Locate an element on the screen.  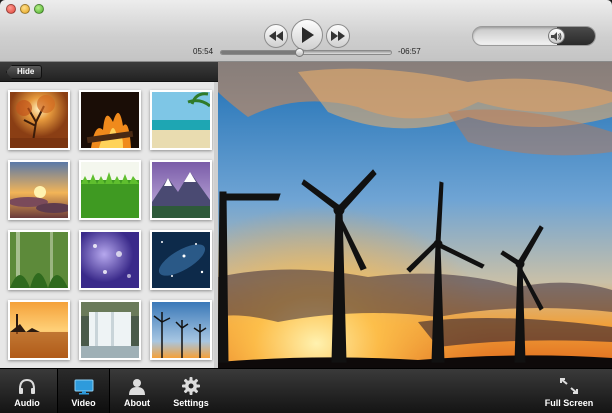
close-window-button is located at coordinates (11, 9).